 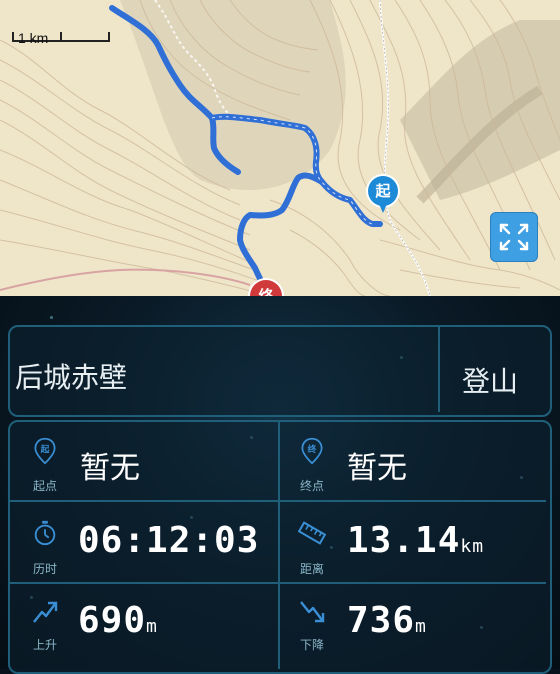 I want to click on end-pin-glyph: 终, so click(x=312, y=449).